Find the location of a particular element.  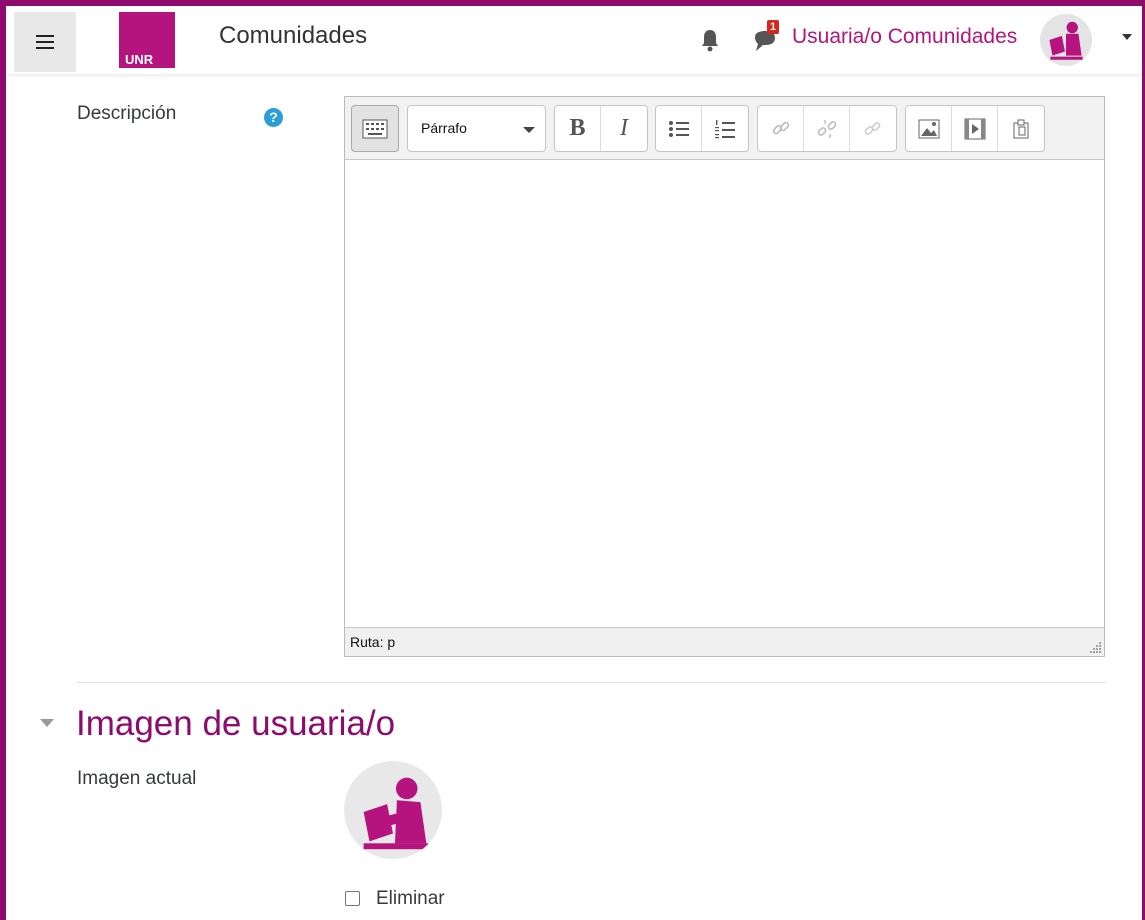

help-icon: ? is located at coordinates (273, 117).